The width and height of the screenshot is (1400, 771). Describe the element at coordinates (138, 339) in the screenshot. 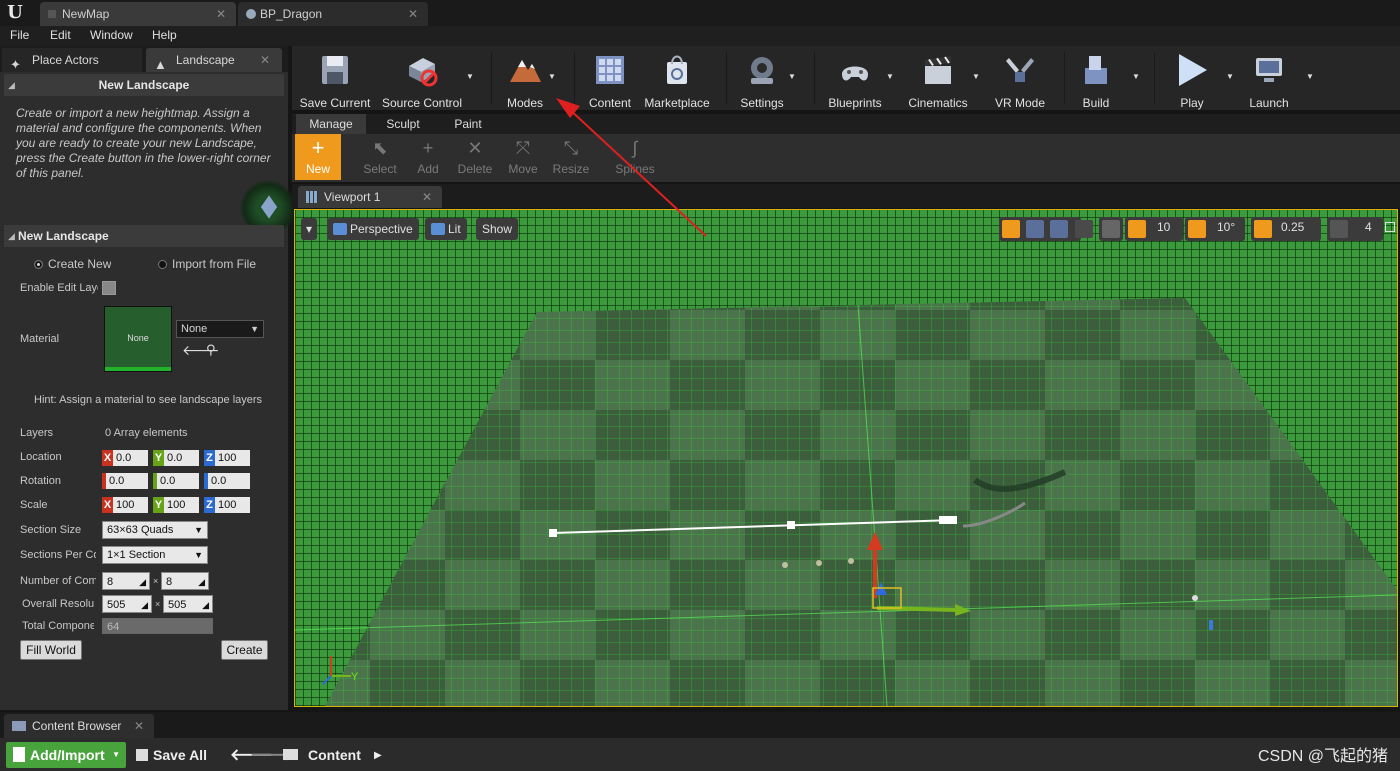

I see `material-thumbnail: None` at that location.